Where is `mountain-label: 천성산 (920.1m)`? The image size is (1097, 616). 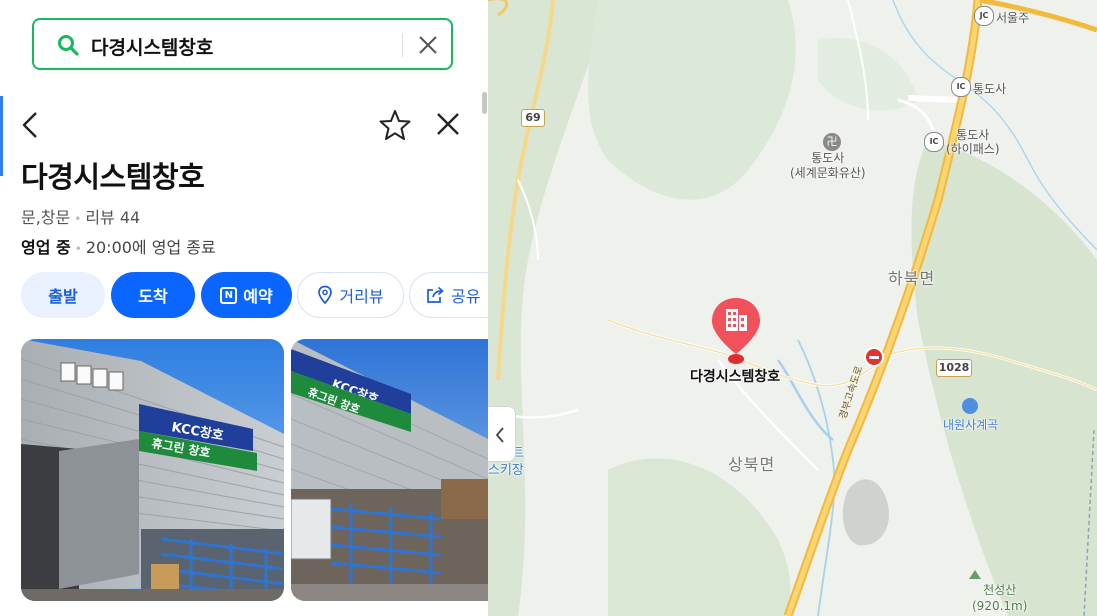 mountain-label: 천성산 (920.1m) is located at coordinates (999, 598).